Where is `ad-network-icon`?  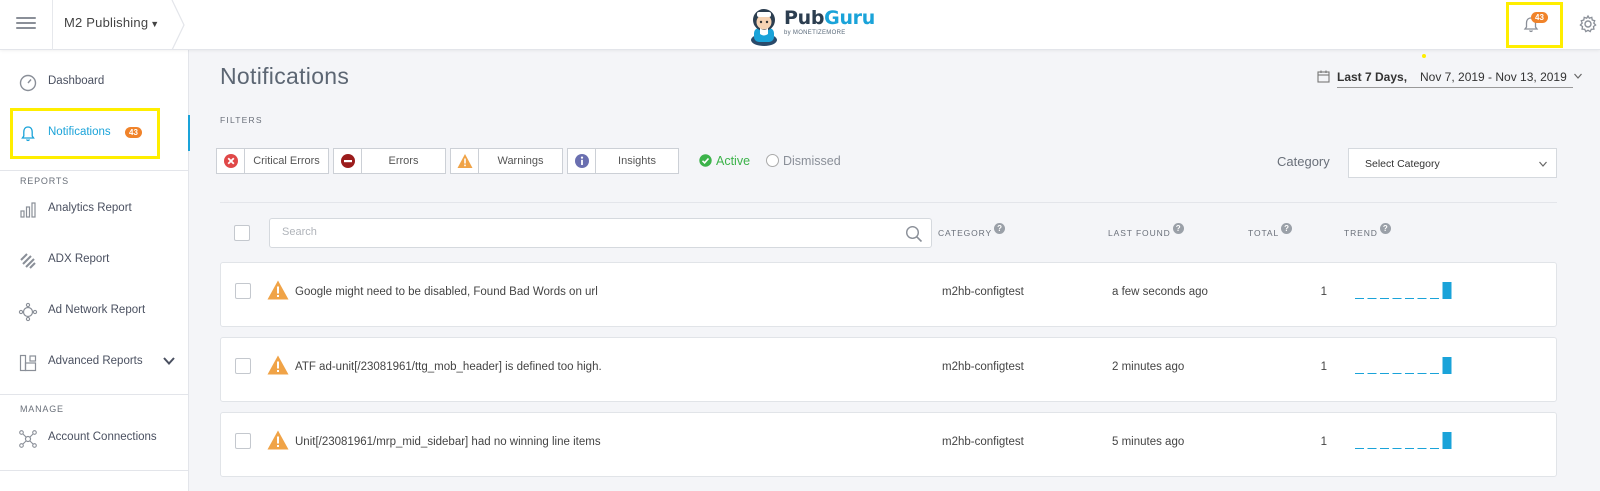
ad-network-icon is located at coordinates (28, 312).